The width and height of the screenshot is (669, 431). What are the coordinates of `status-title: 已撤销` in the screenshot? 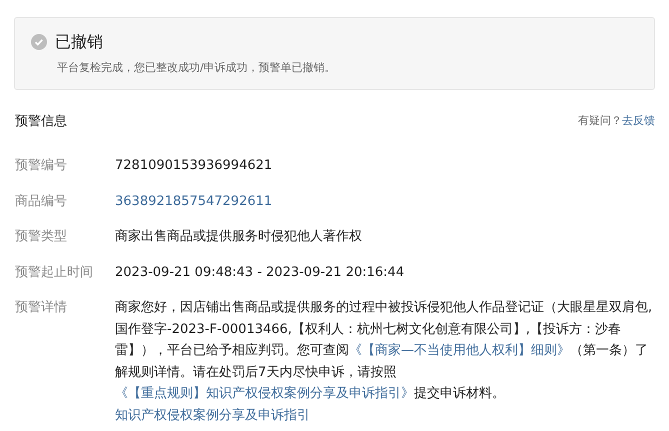 It's located at (79, 42).